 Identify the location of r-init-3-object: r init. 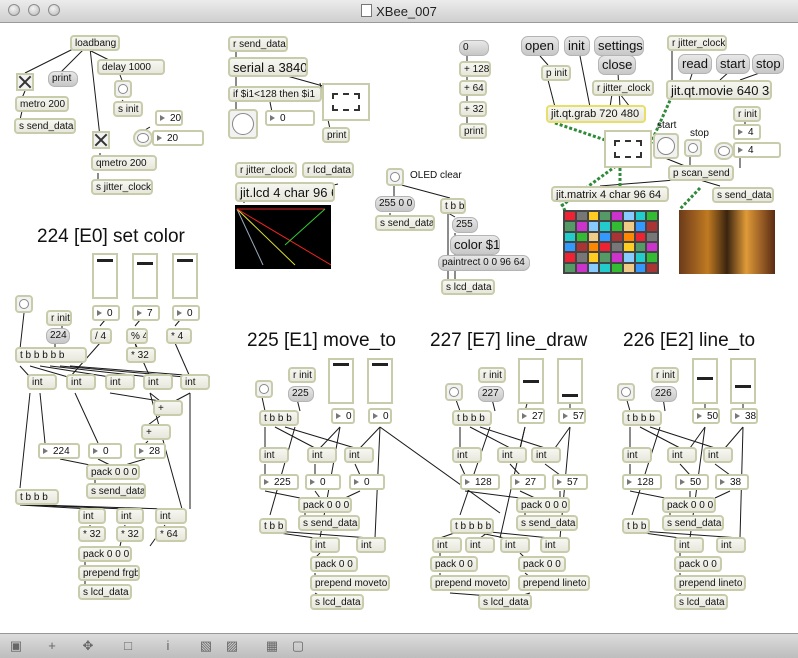
(492, 375).